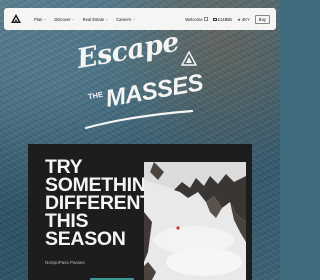 The height and width of the screenshot is (280, 320). Describe the element at coordinates (195, 221) in the screenshot. I see `skier-snow-photo` at that location.